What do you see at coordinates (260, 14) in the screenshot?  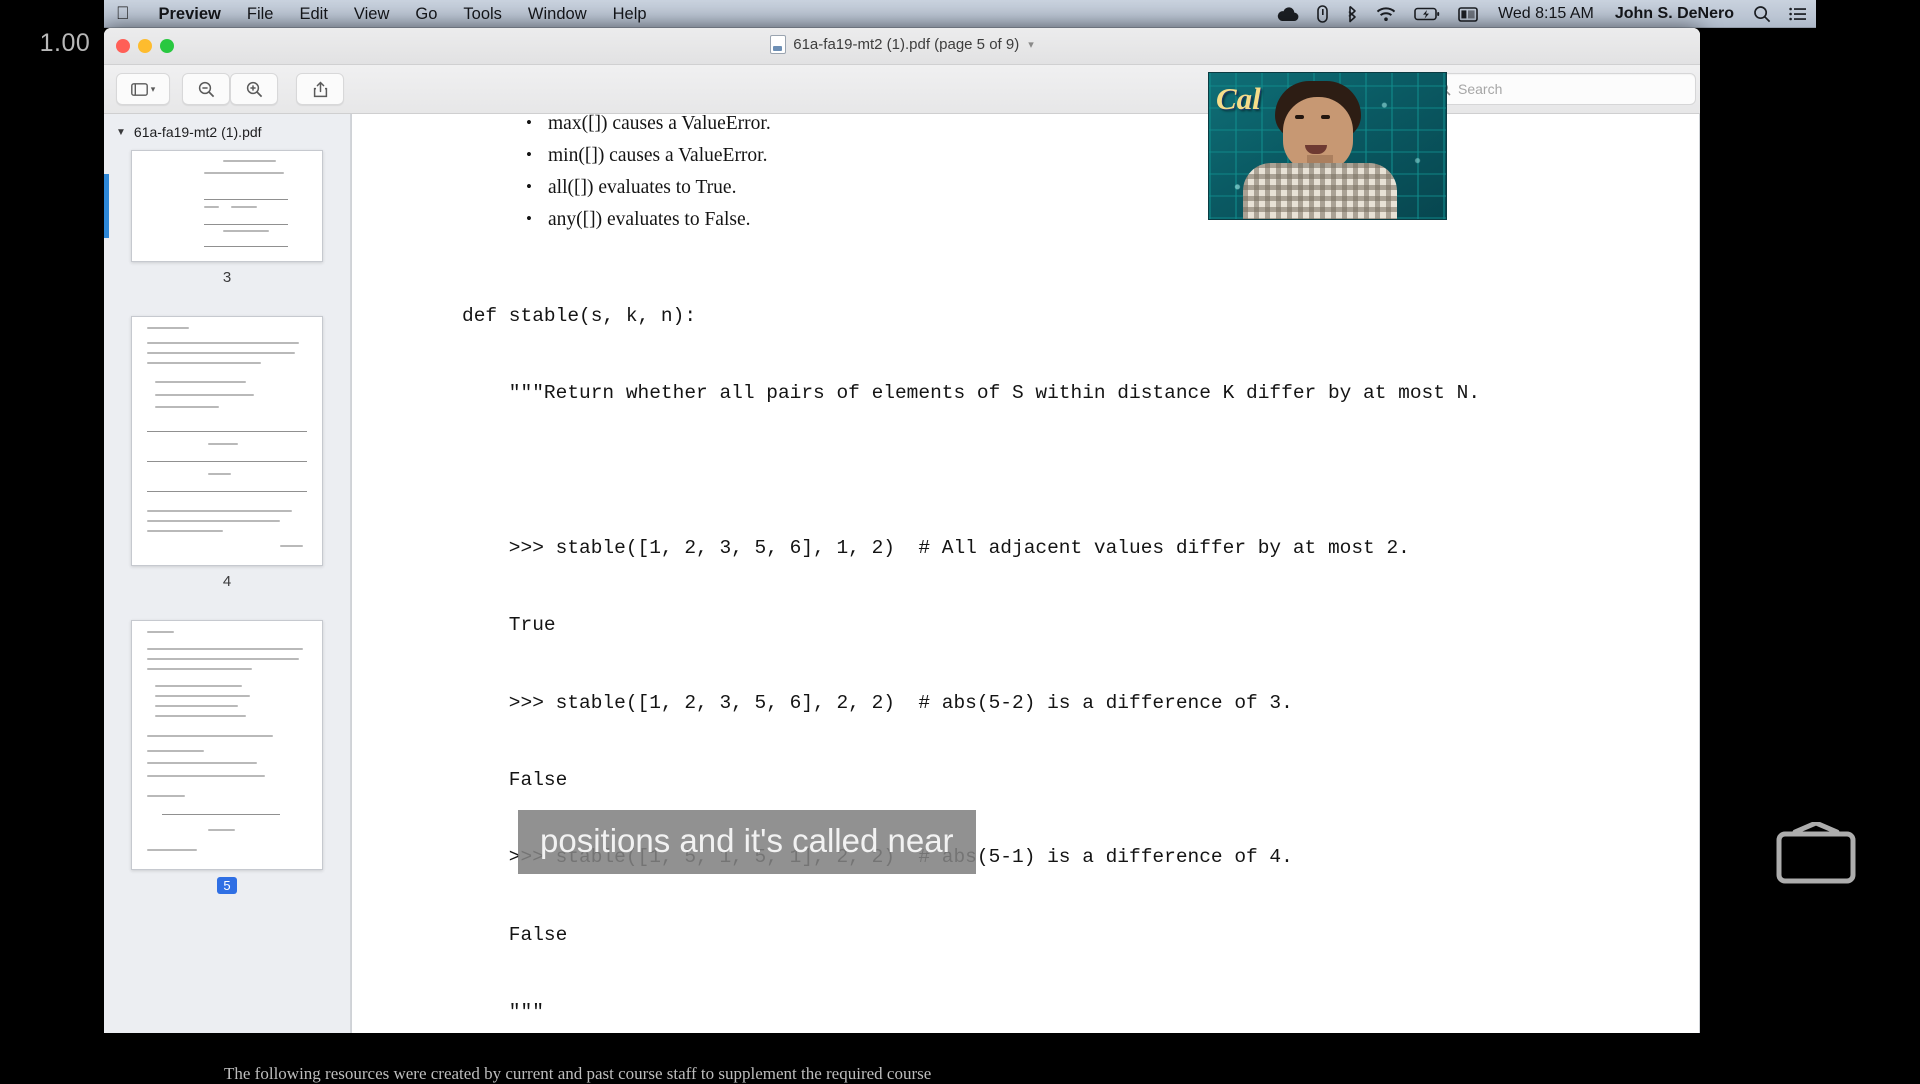 I see `menu-item-file: File` at bounding box center [260, 14].